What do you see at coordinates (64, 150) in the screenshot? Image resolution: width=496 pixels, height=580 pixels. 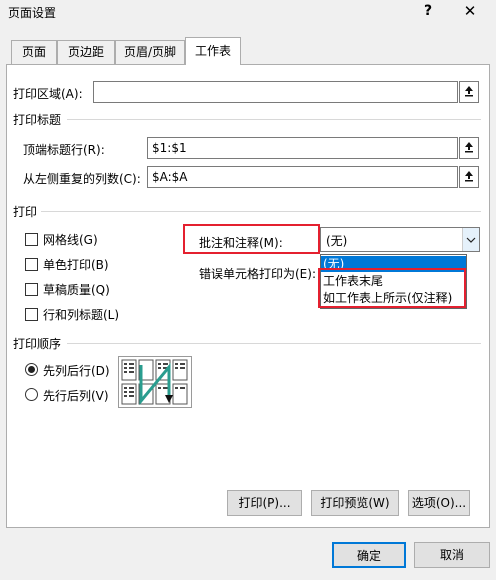 I see `rows-to-repeat-label: 顶端标题行(R):` at bounding box center [64, 150].